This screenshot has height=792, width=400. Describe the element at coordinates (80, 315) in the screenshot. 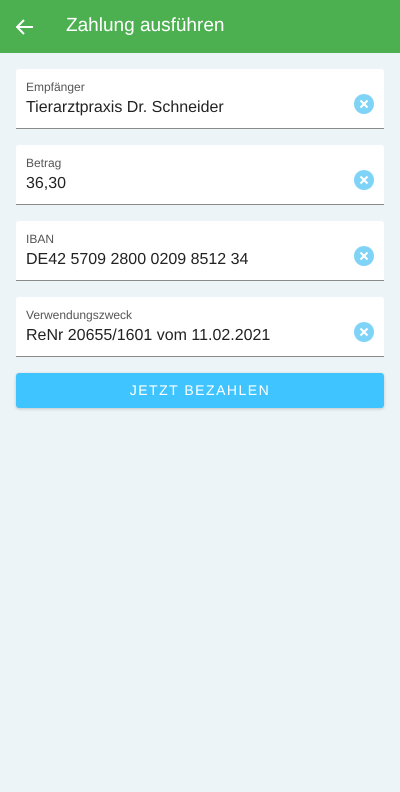

I see `field-label: Verwendungszweck` at that location.